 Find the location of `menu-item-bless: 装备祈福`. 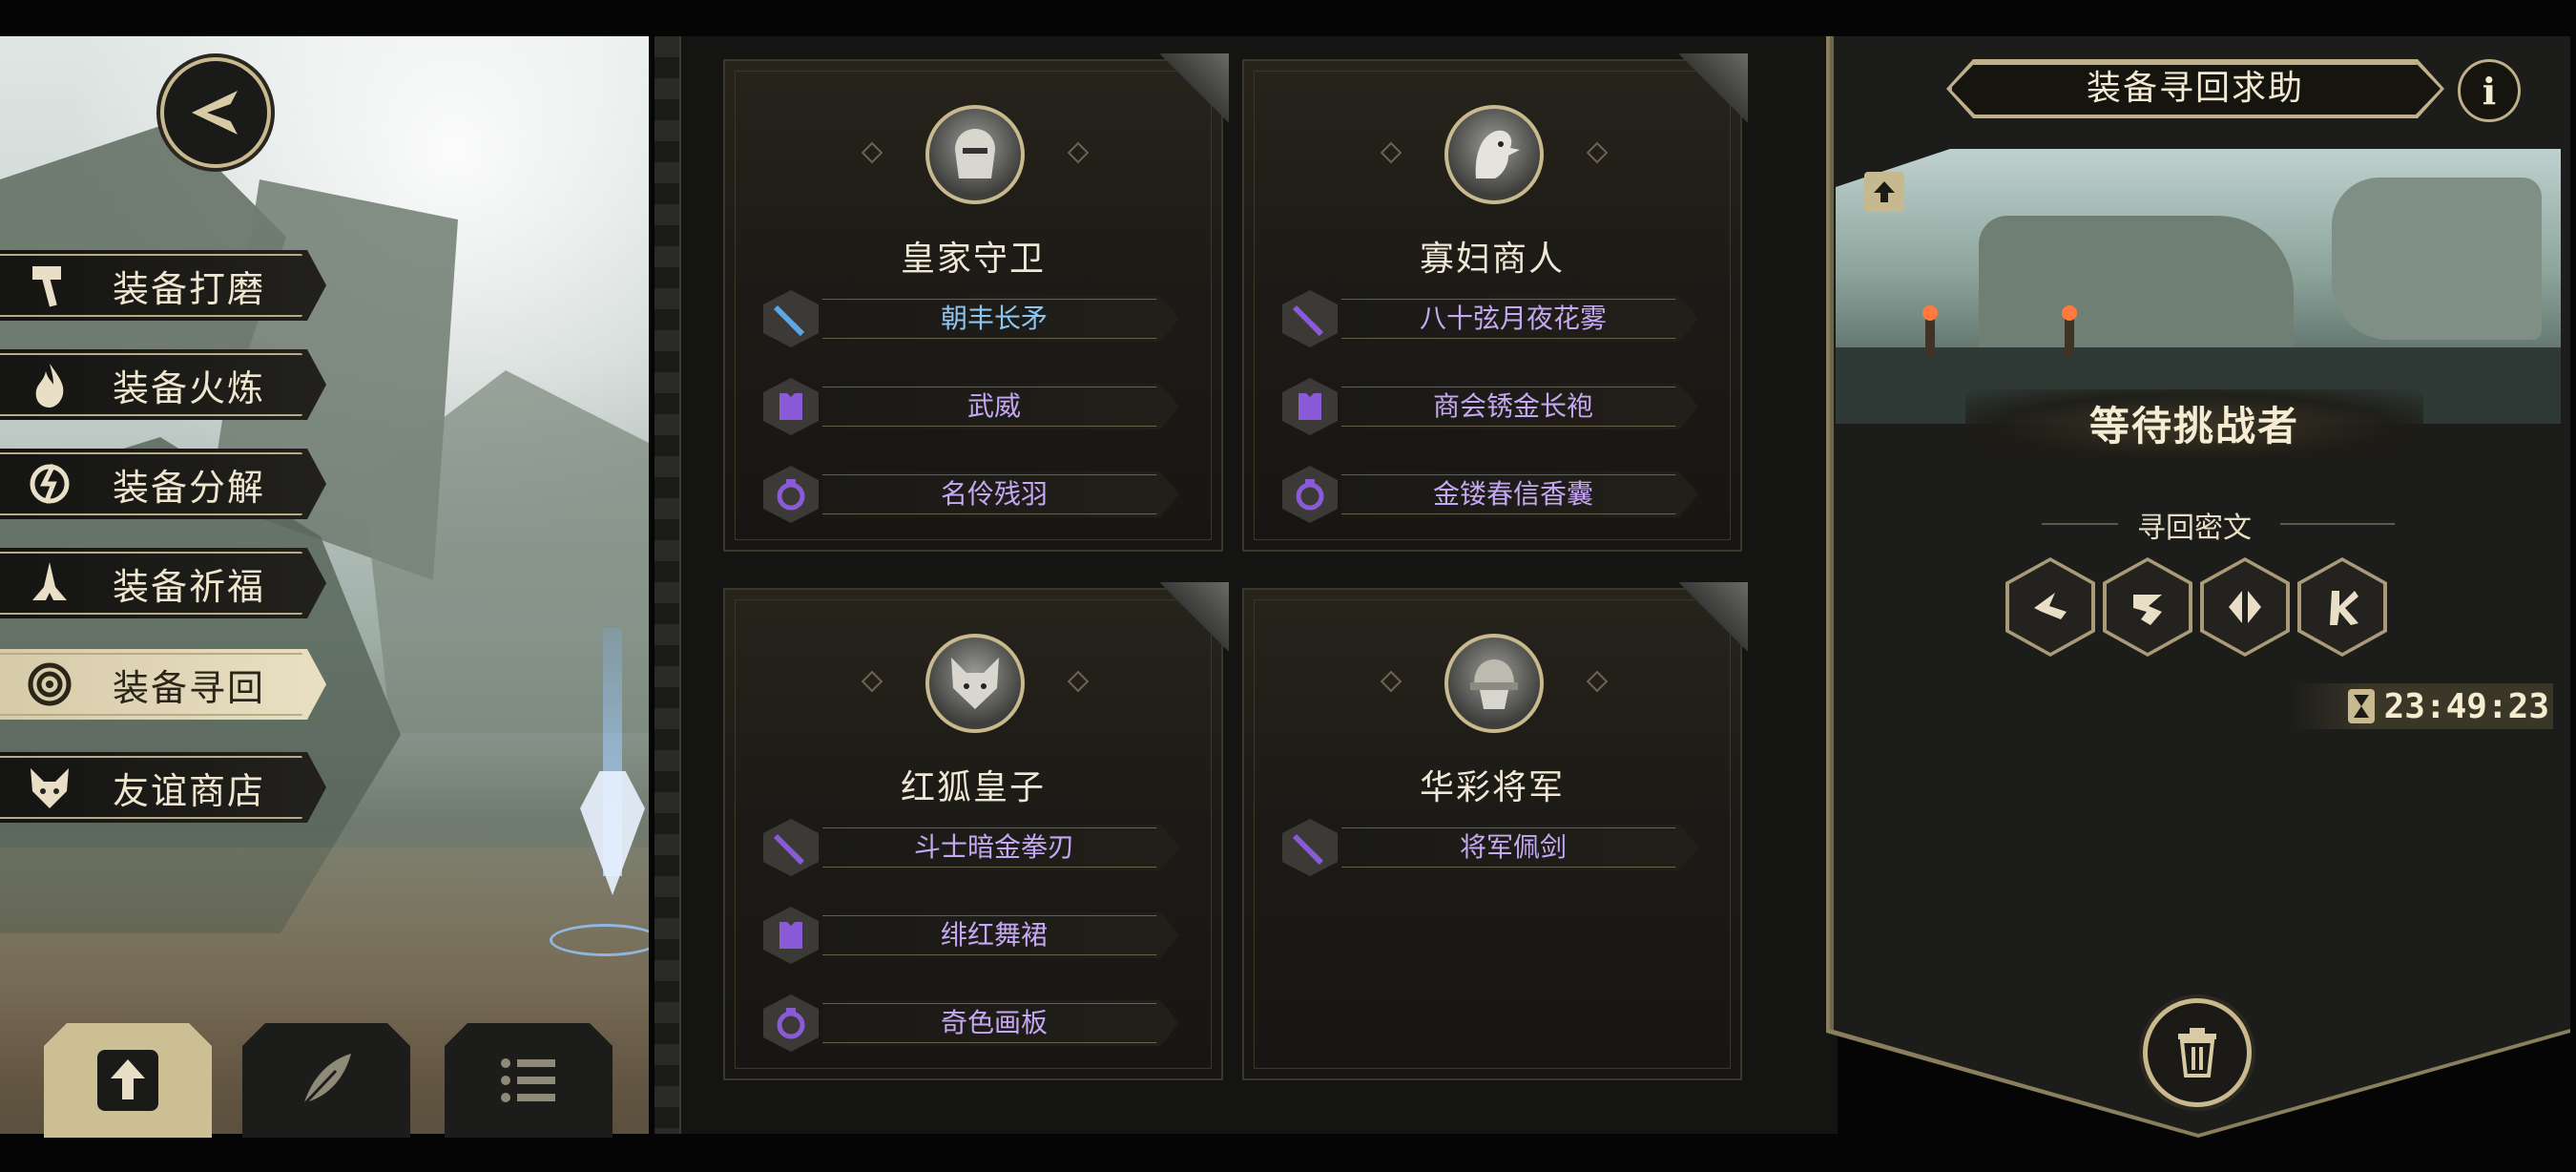

menu-item-bless: 装备祈福 is located at coordinates (163, 583).